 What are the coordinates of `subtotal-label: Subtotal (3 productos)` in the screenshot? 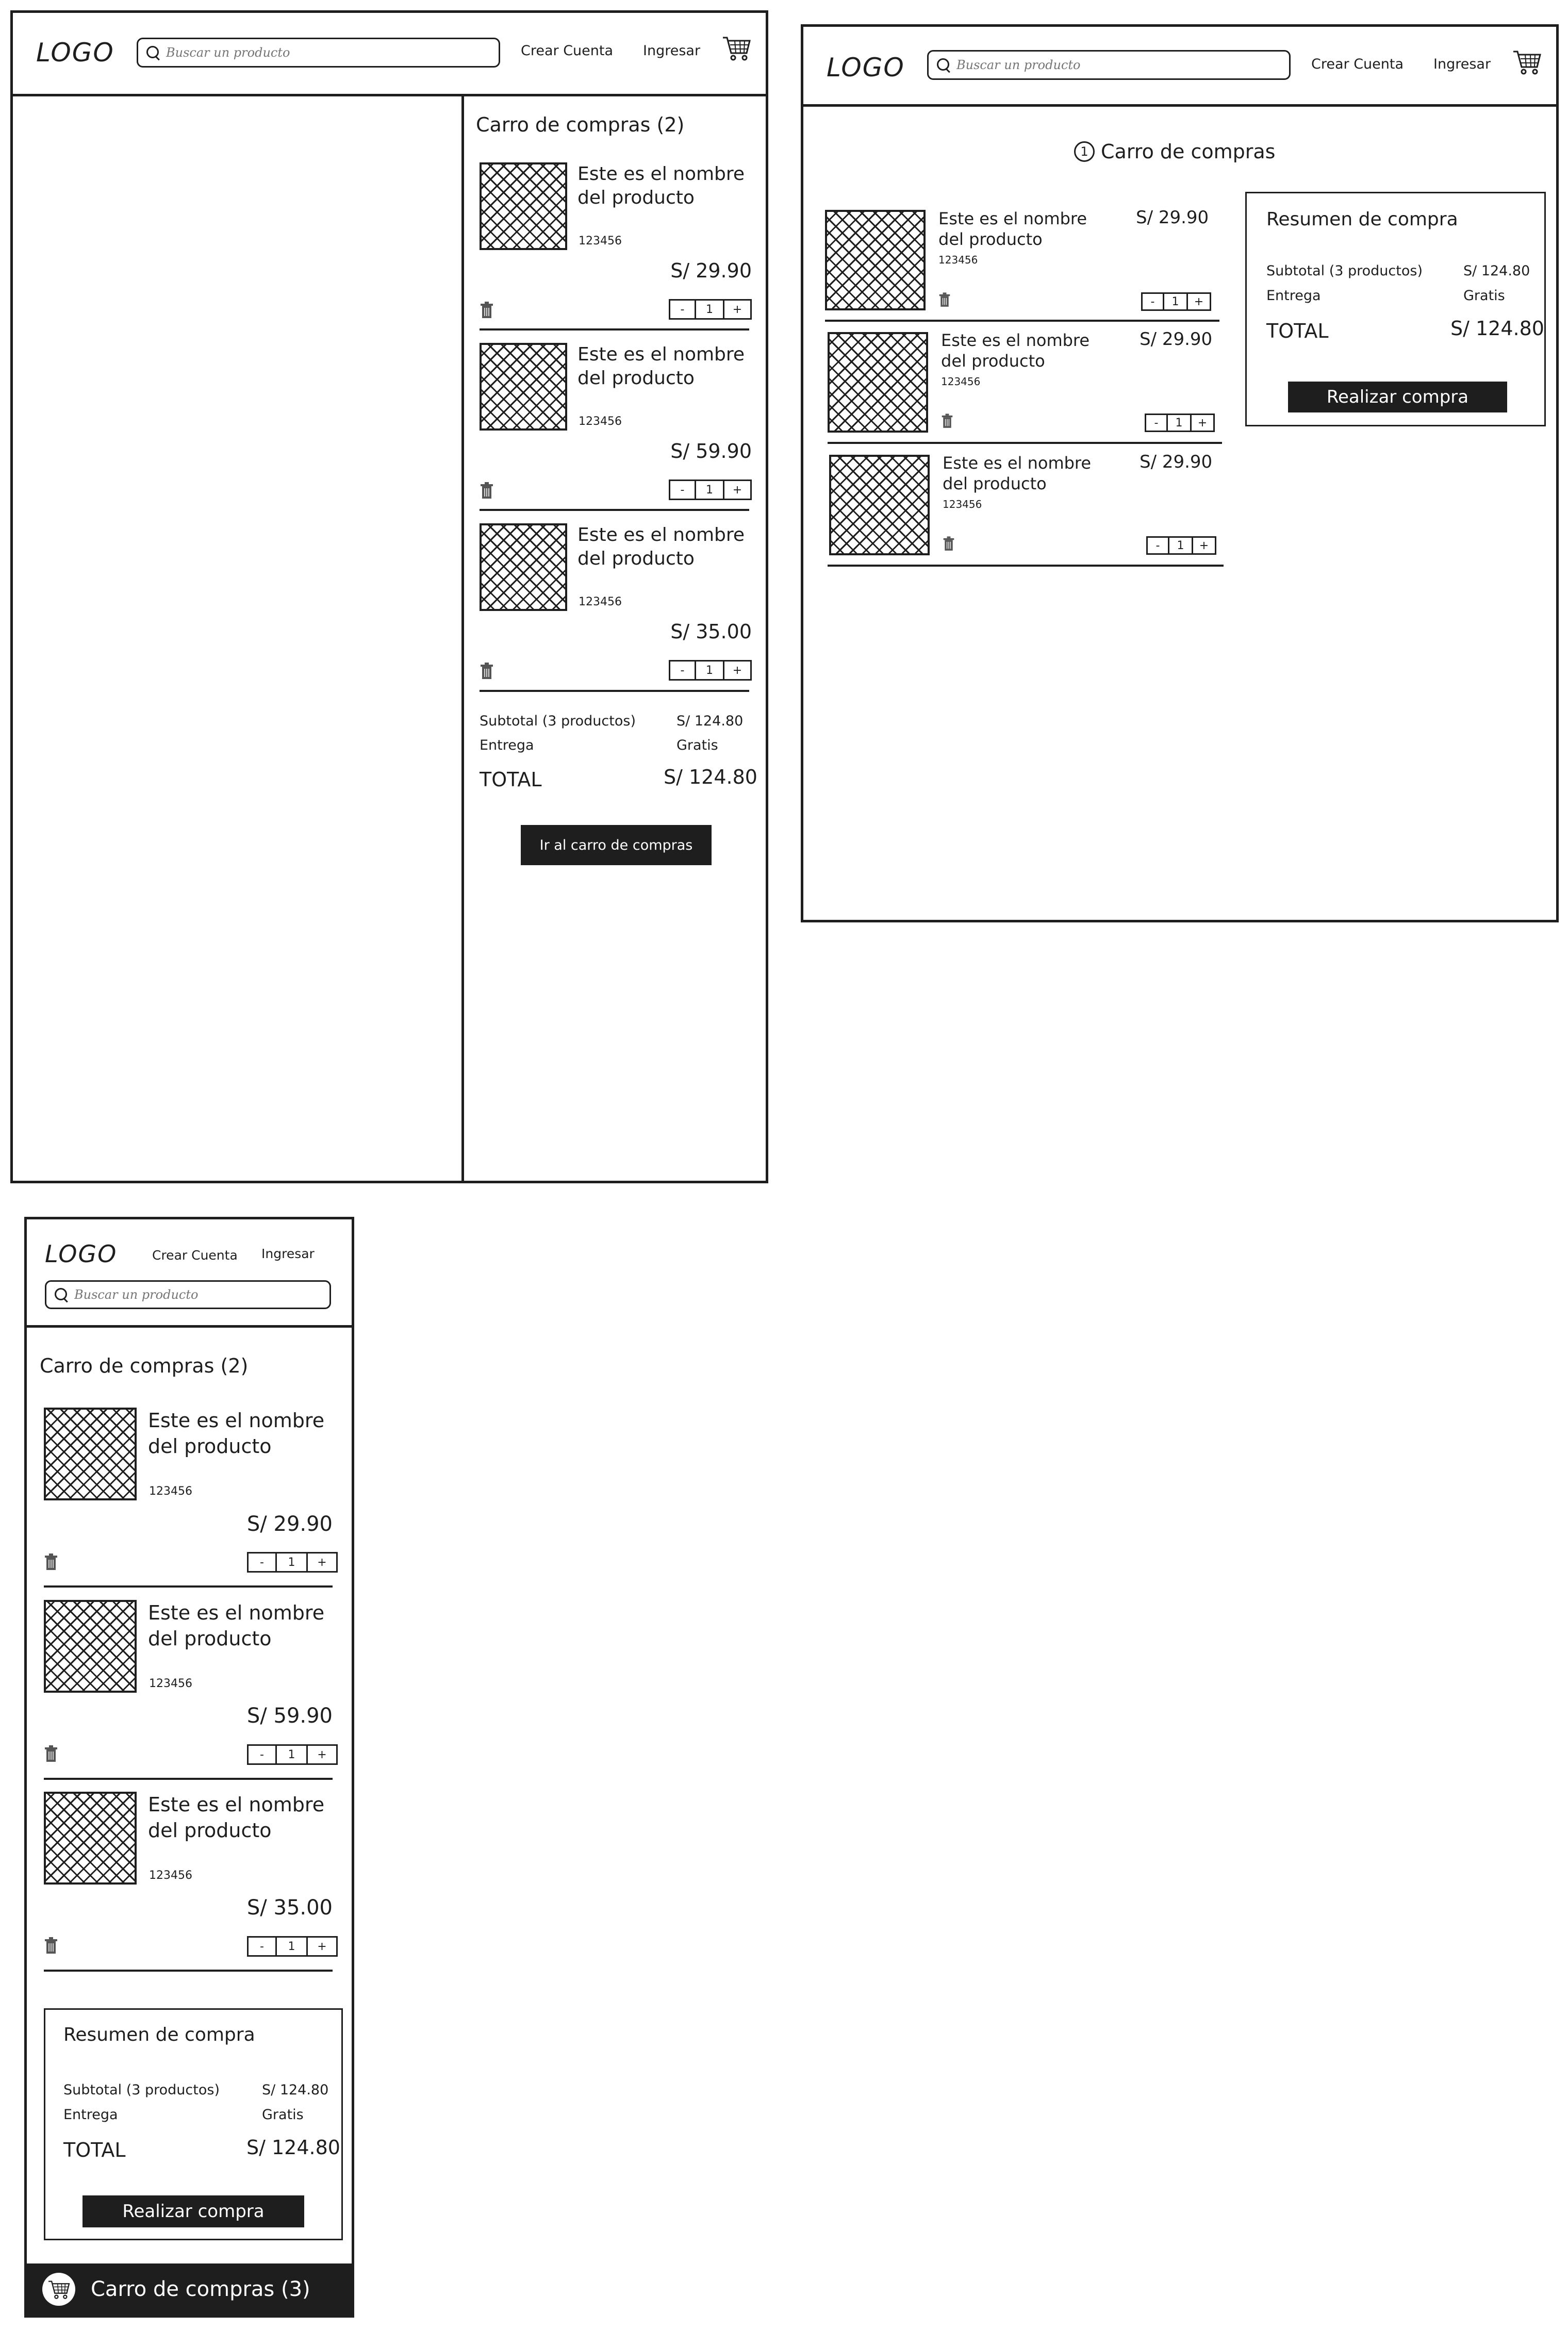 It's located at (558, 721).